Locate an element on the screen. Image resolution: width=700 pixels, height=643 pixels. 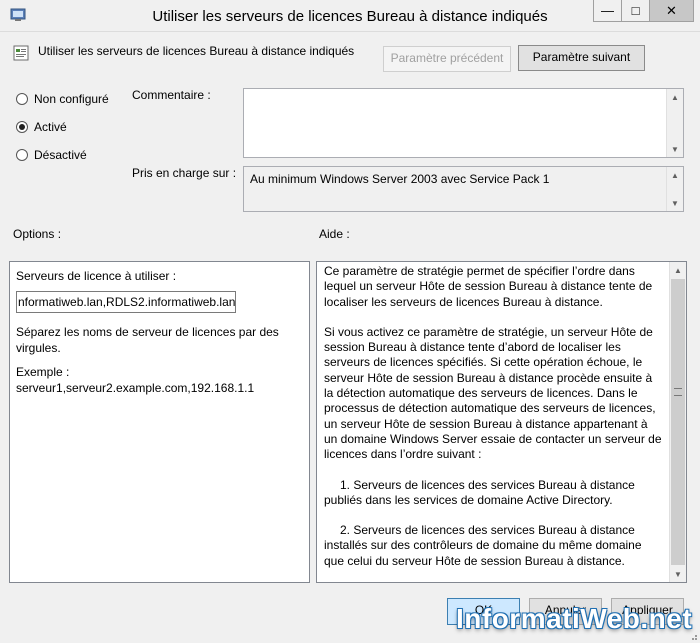
servers-input: nformatiweb.lan,RDLS2.informatiweb.lan is located at coordinates (126, 302).